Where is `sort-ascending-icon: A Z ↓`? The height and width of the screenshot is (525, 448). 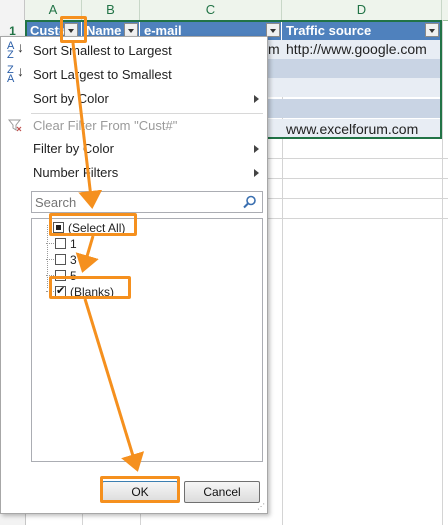 sort-ascending-icon: A Z ↓ is located at coordinates (15, 50).